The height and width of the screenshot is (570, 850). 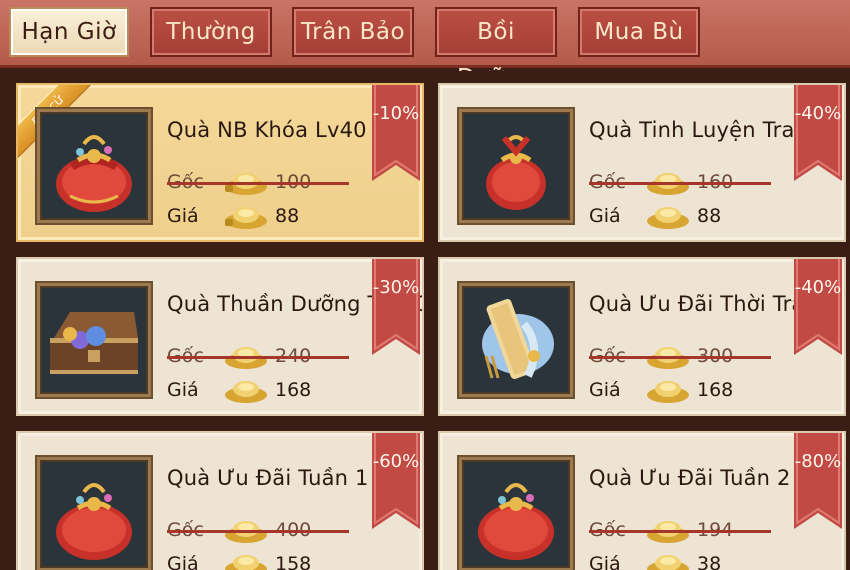 I want to click on shop-item-card: Quà Ưu Đãi Tuần 1 Gốc 400 Giá 158 -60%, so click(x=220, y=500).